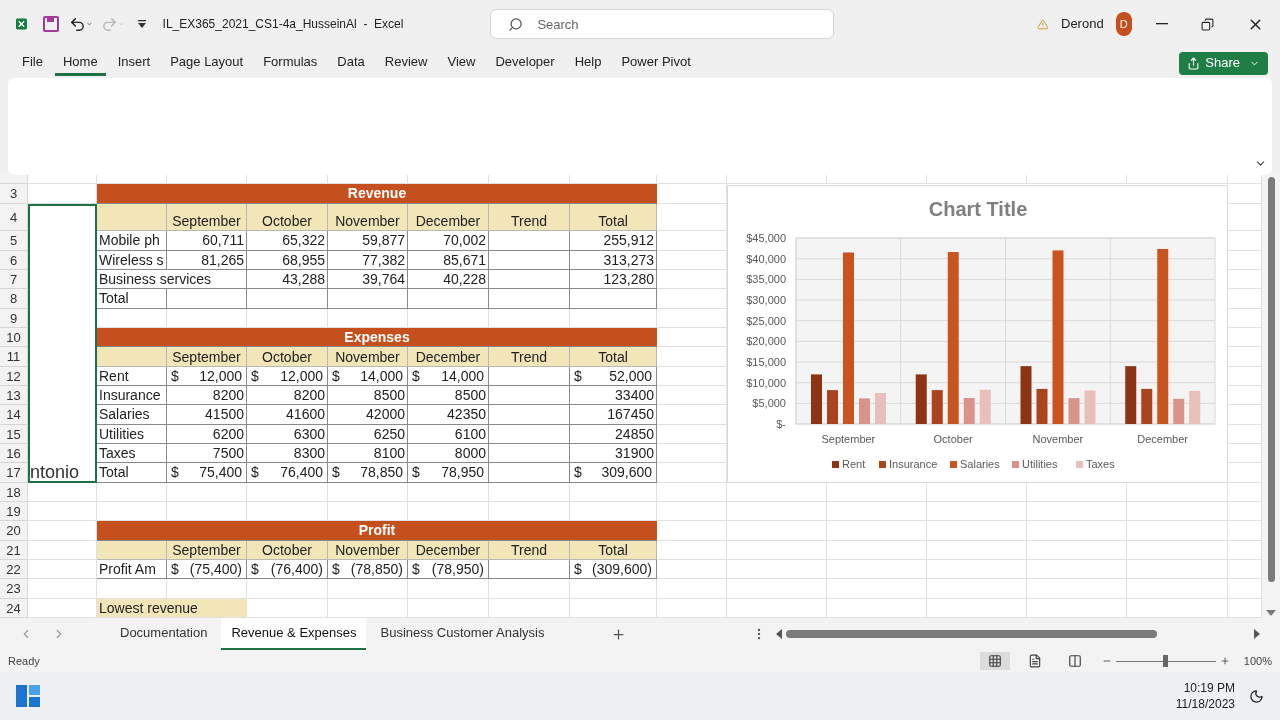  Describe the element at coordinates (14, 279) in the screenshot. I see `row-header: 7` at that location.